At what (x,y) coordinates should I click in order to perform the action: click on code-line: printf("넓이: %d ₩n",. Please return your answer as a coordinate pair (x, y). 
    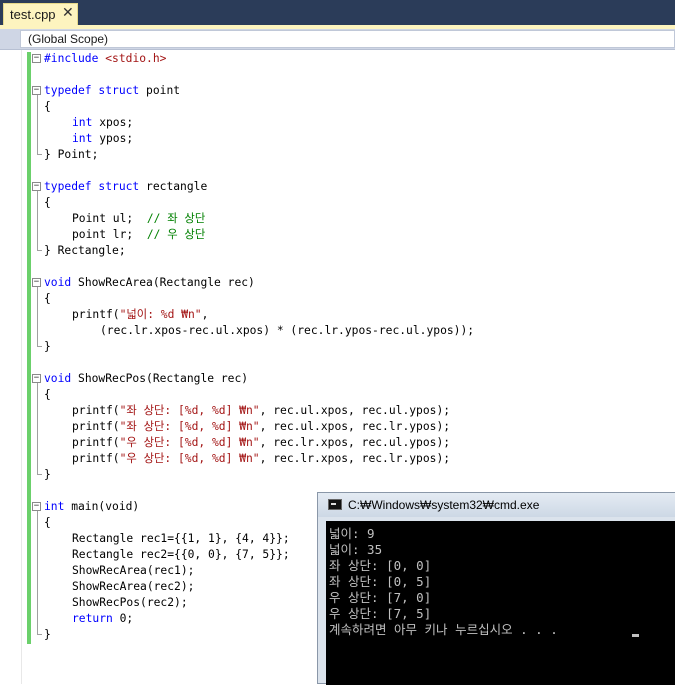
    Looking at the image, I should click on (140, 315).